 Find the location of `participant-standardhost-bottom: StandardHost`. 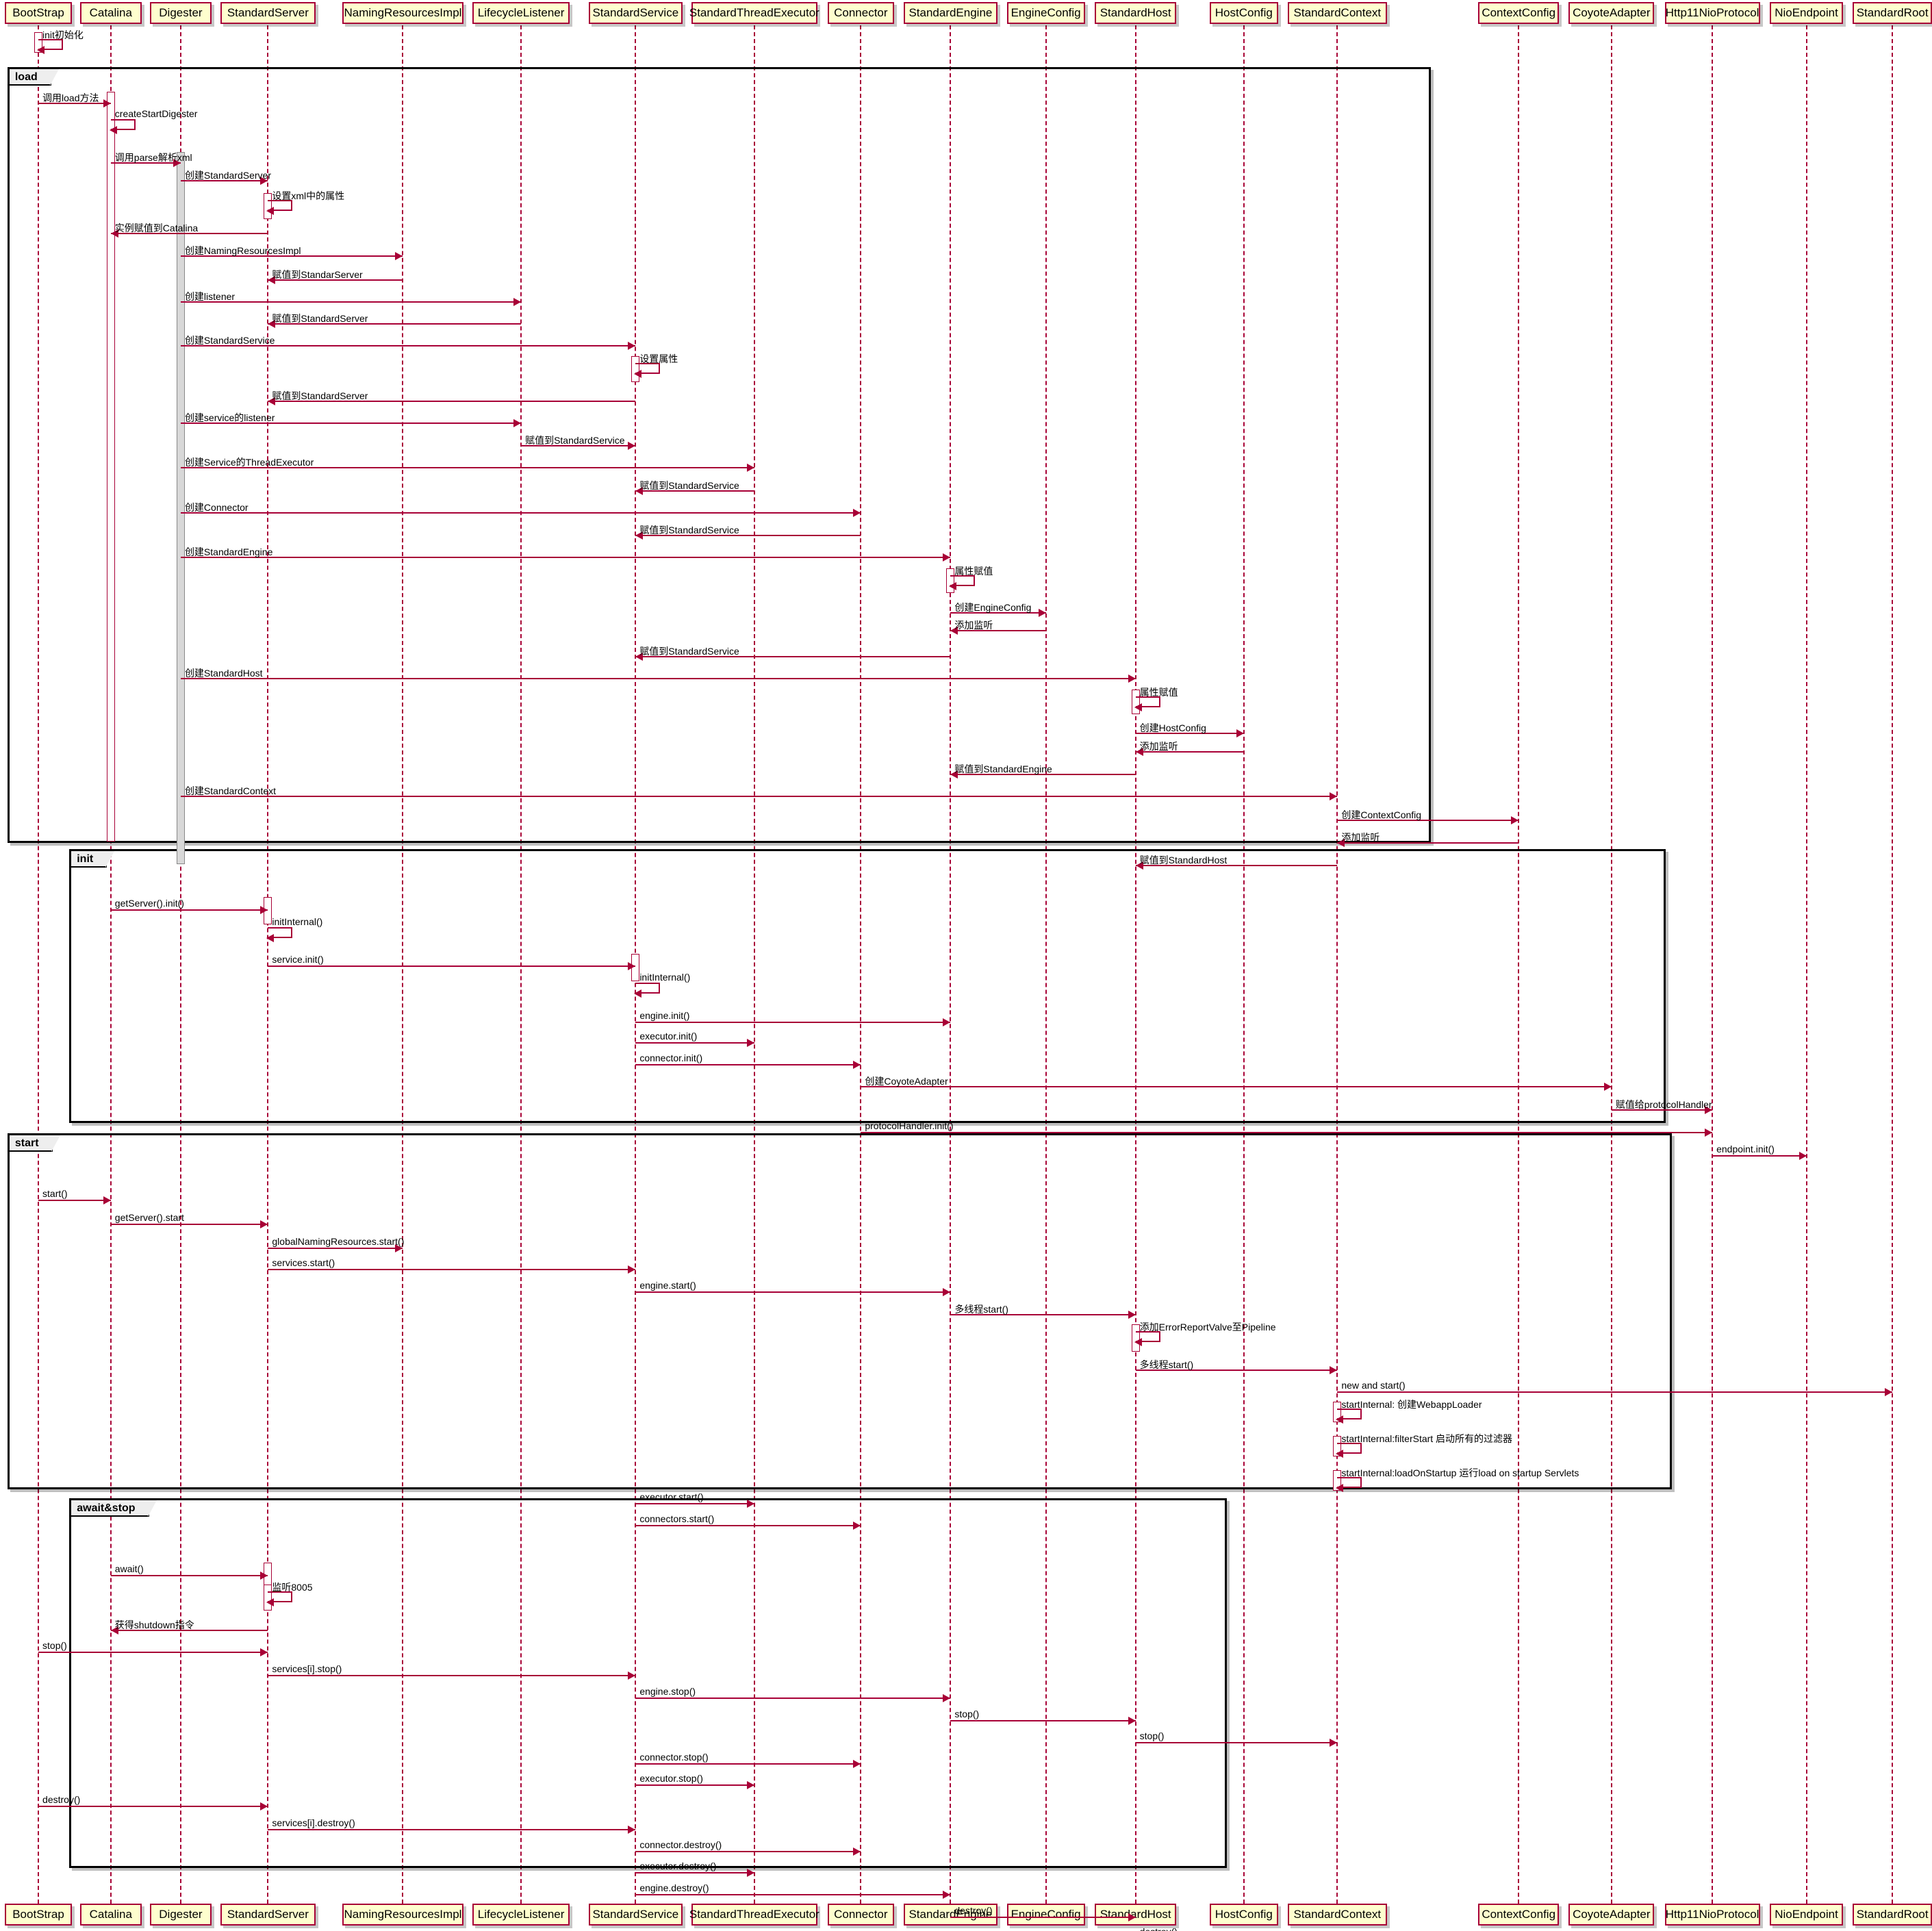

participant-standardhost-bottom: StandardHost is located at coordinates (1136, 1915).